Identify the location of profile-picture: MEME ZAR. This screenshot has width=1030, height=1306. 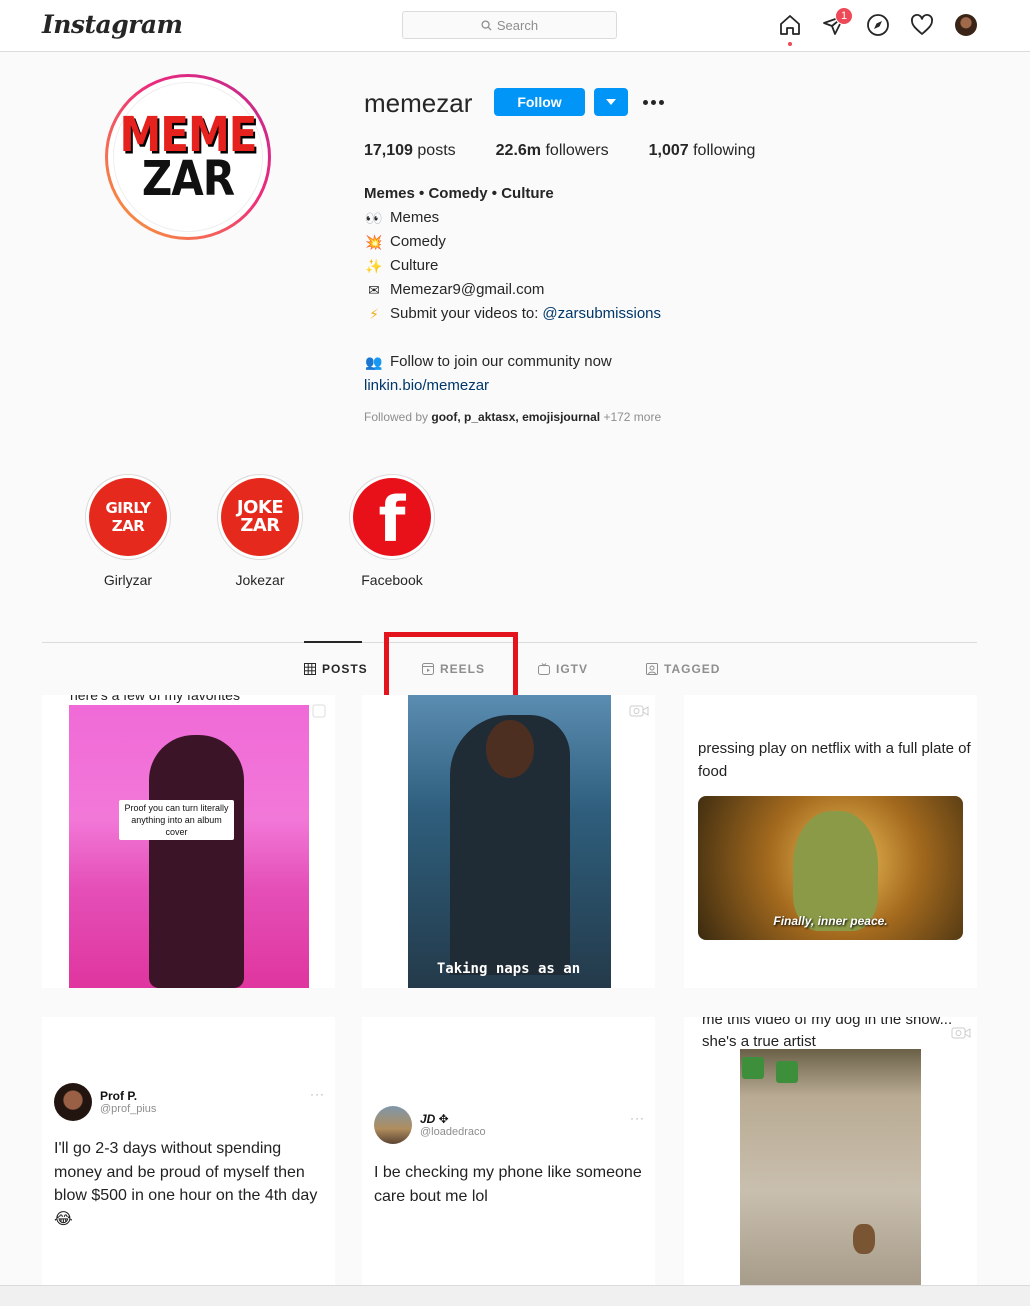
(188, 157).